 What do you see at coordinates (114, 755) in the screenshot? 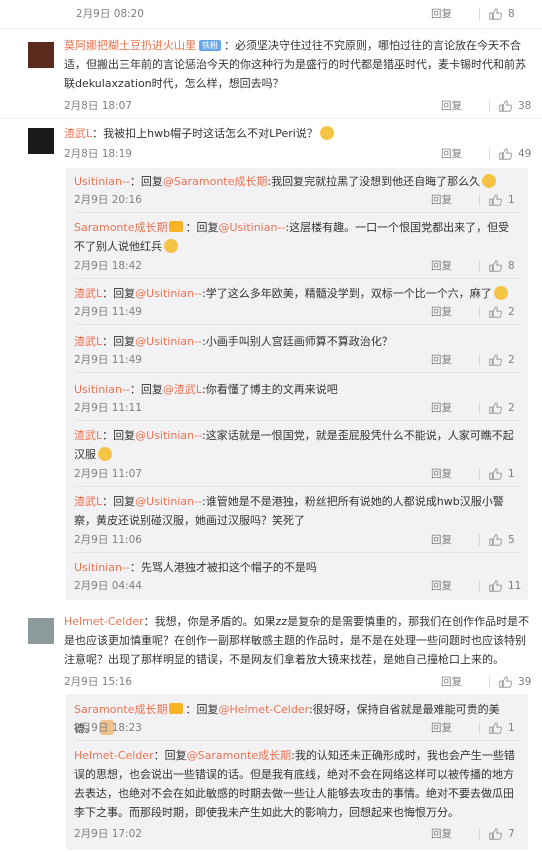
I see `sub-comment-username: Helmet-Celder` at bounding box center [114, 755].